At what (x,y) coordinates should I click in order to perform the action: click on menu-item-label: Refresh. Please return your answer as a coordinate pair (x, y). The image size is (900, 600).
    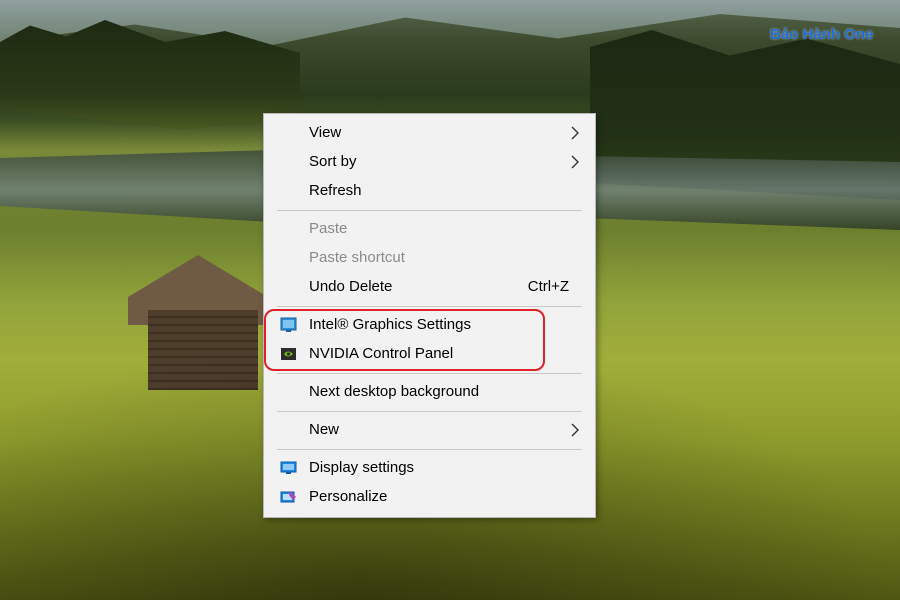
    Looking at the image, I should click on (335, 190).